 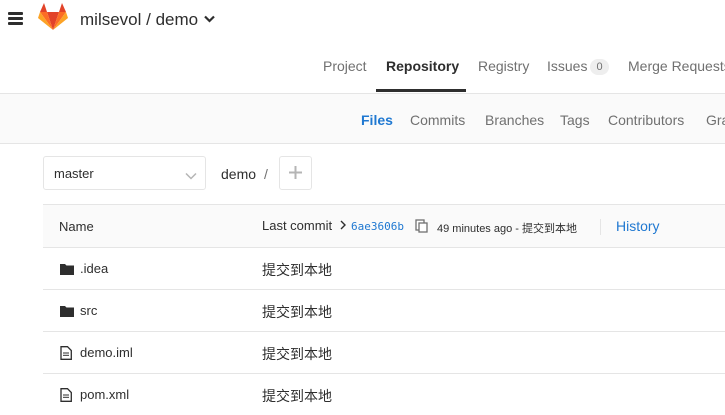 What do you see at coordinates (715, 120) in the screenshot?
I see `subtab-graph: Gra` at bounding box center [715, 120].